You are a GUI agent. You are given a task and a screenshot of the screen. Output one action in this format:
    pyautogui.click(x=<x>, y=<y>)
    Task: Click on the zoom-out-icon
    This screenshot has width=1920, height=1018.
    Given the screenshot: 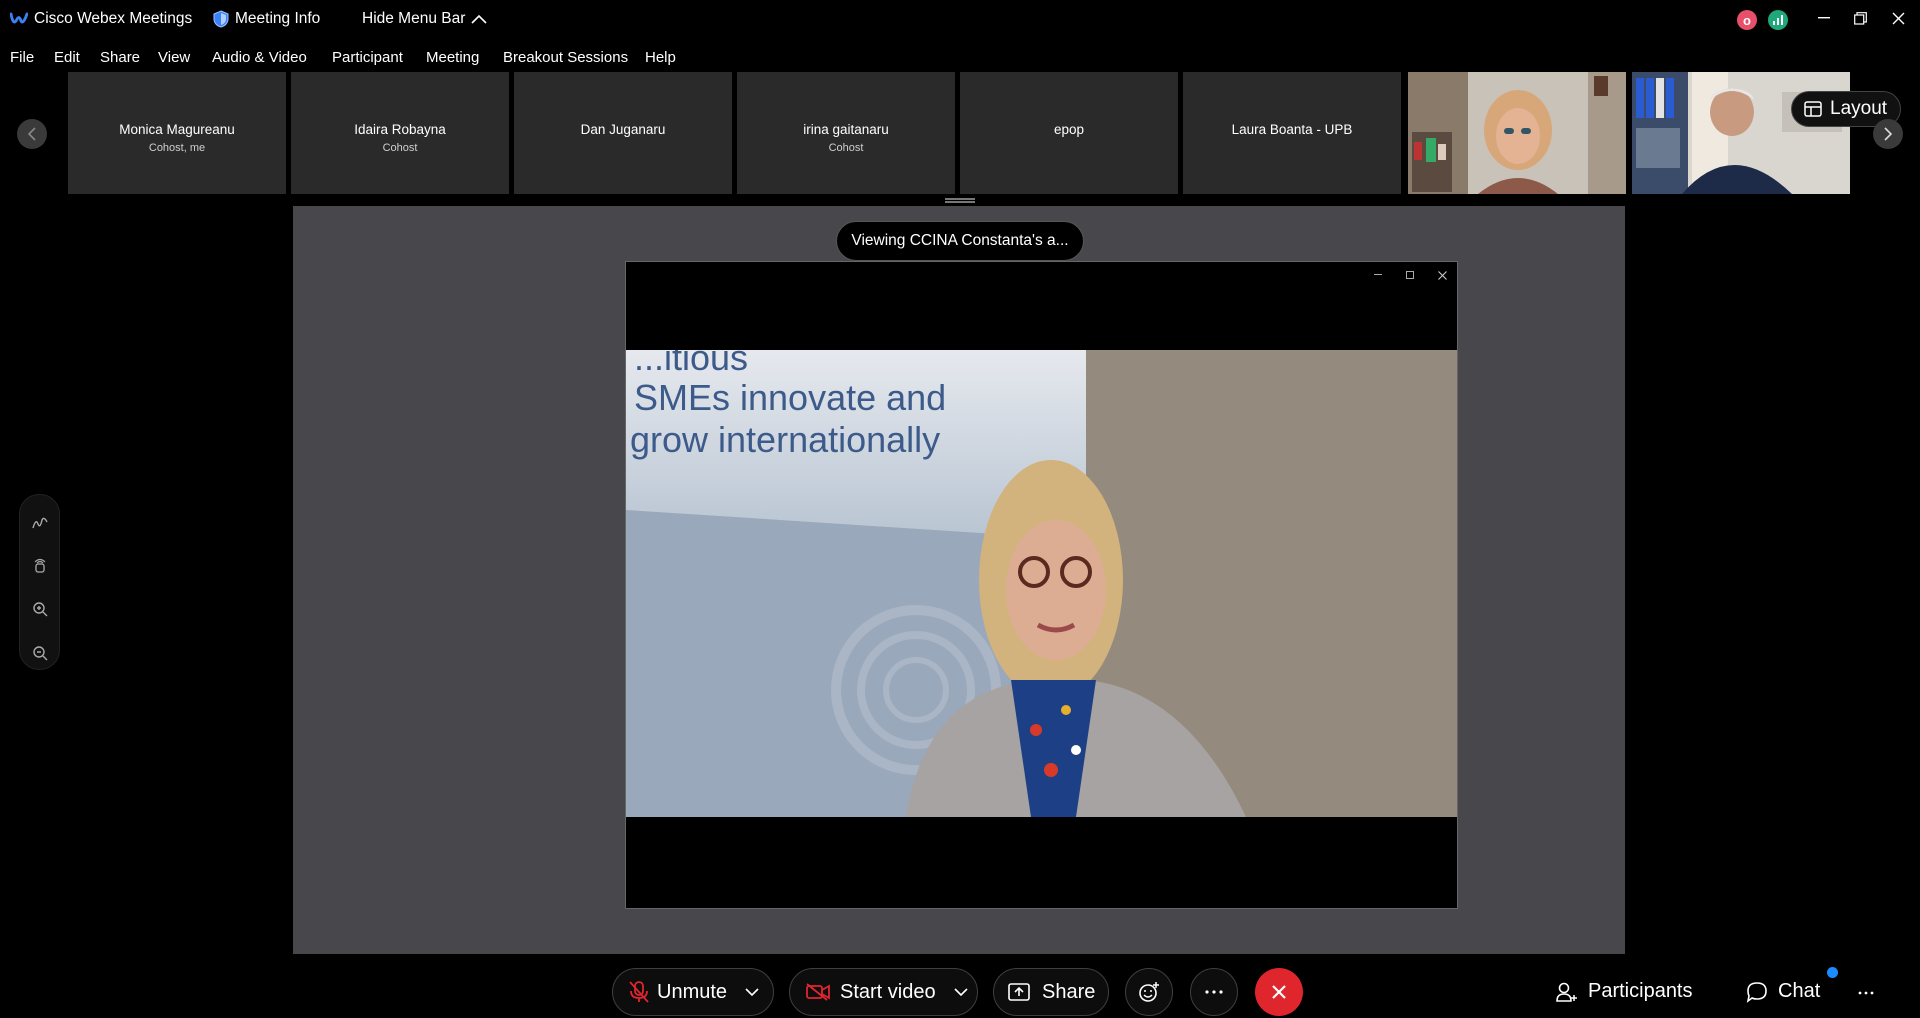 What is the action you would take?
    pyautogui.click(x=40, y=653)
    